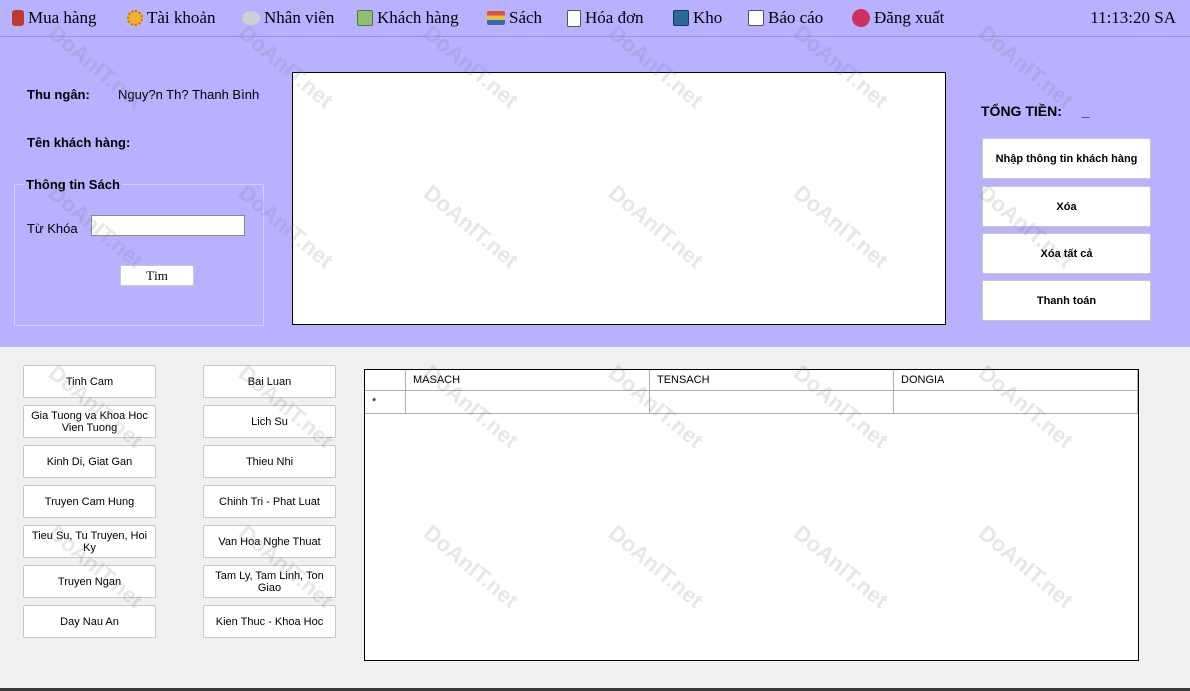  I want to click on keyword-input, so click(168, 225).